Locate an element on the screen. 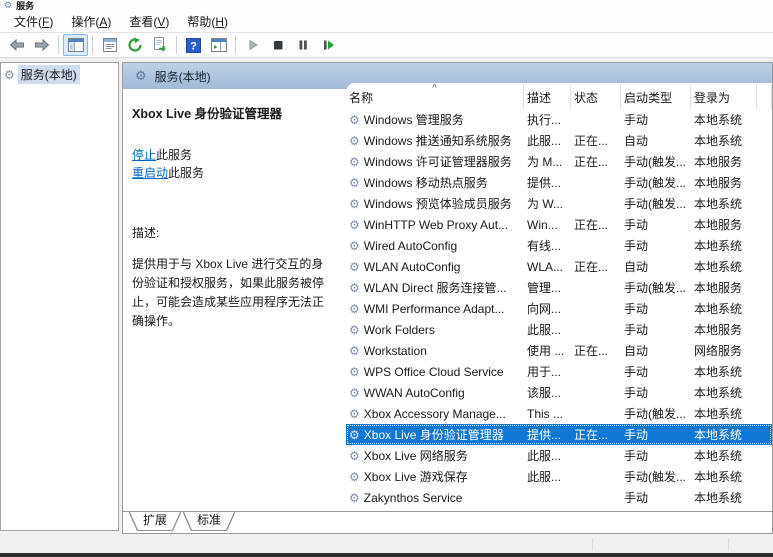  export-list-button is located at coordinates (159, 45).